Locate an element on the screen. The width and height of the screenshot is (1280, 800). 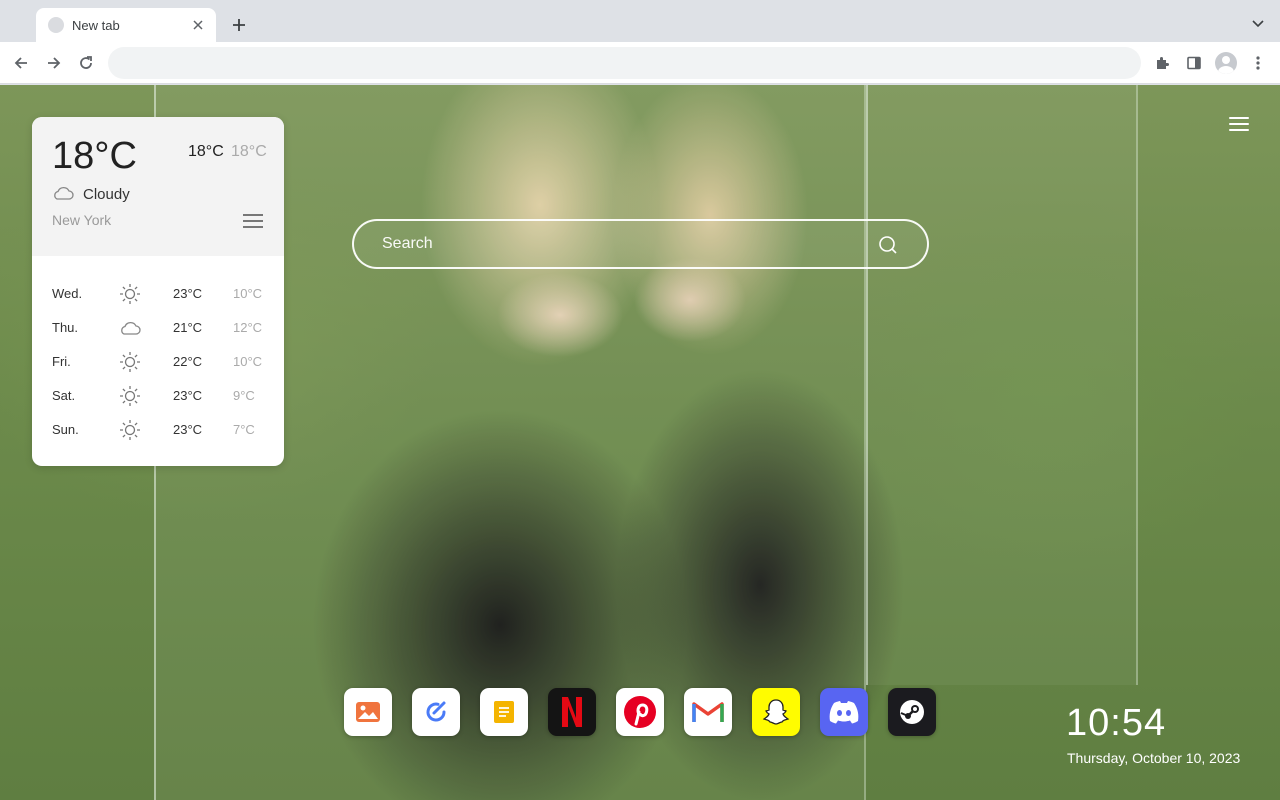
tab-new-tab: New tab is located at coordinates (126, 25).